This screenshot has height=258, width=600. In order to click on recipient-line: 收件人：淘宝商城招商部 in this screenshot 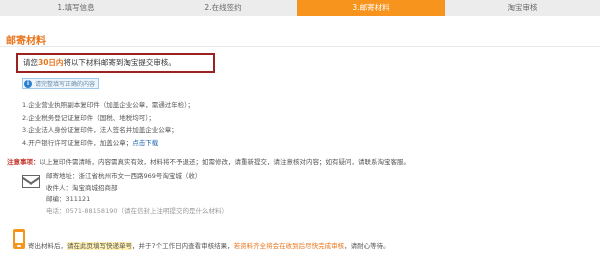, I will do `click(82, 187)`.